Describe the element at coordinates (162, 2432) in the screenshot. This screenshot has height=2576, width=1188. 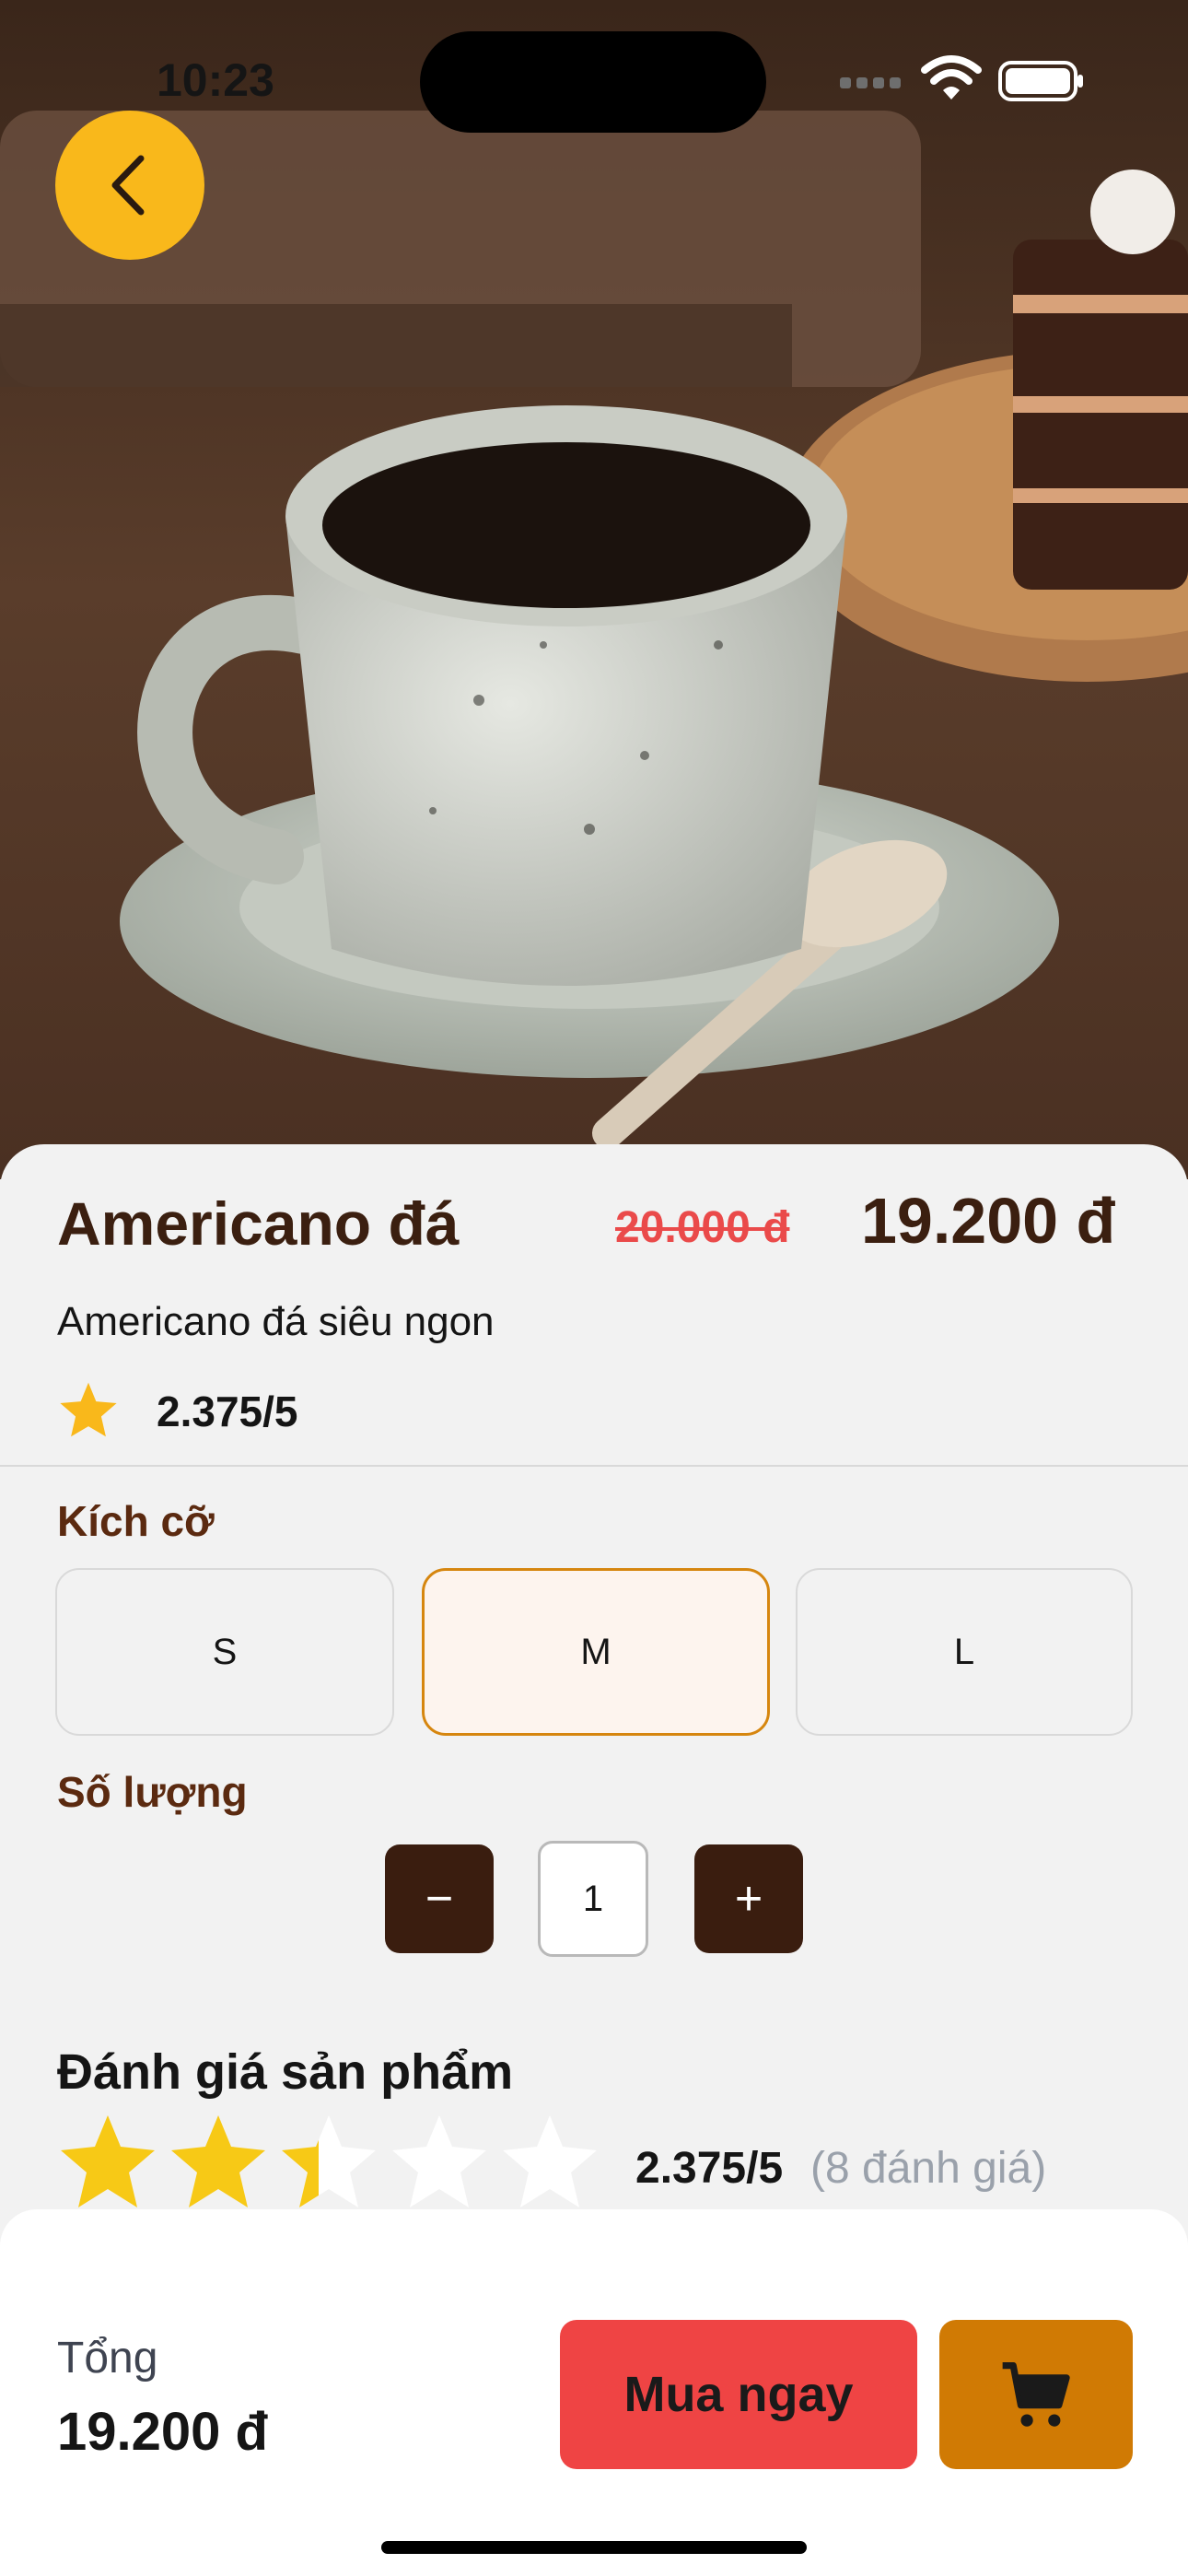
I see `total-value: 19.200 đ` at that location.